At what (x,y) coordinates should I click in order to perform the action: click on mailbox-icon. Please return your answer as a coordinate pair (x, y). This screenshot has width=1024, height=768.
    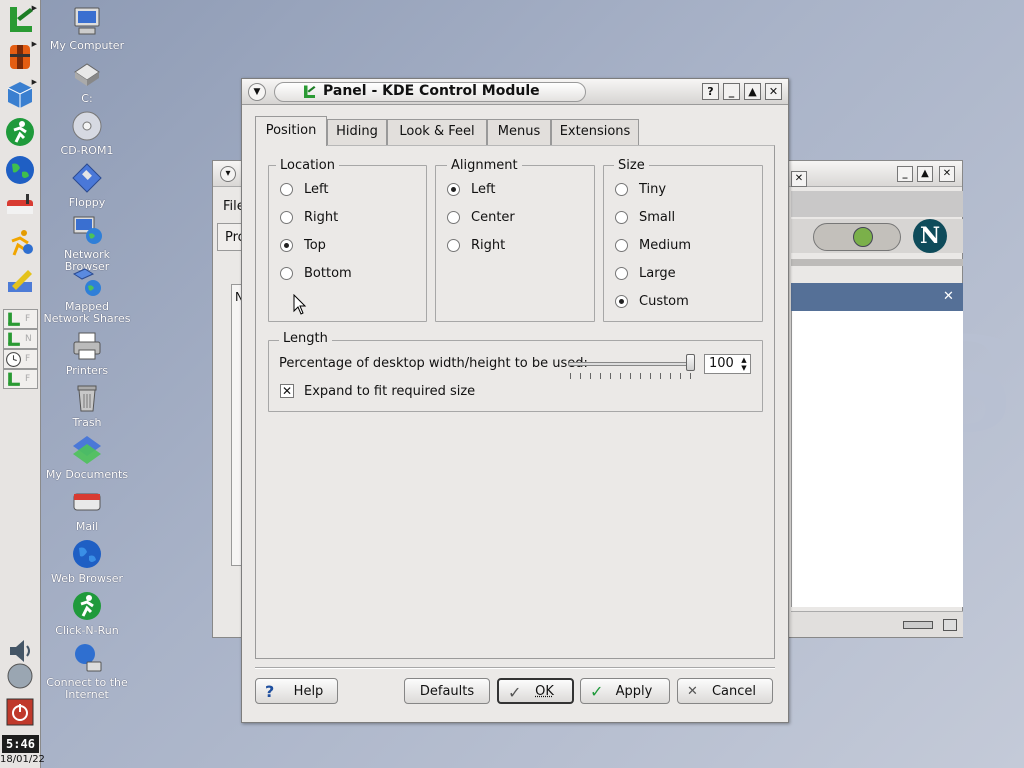
    Looking at the image, I should click on (20, 204).